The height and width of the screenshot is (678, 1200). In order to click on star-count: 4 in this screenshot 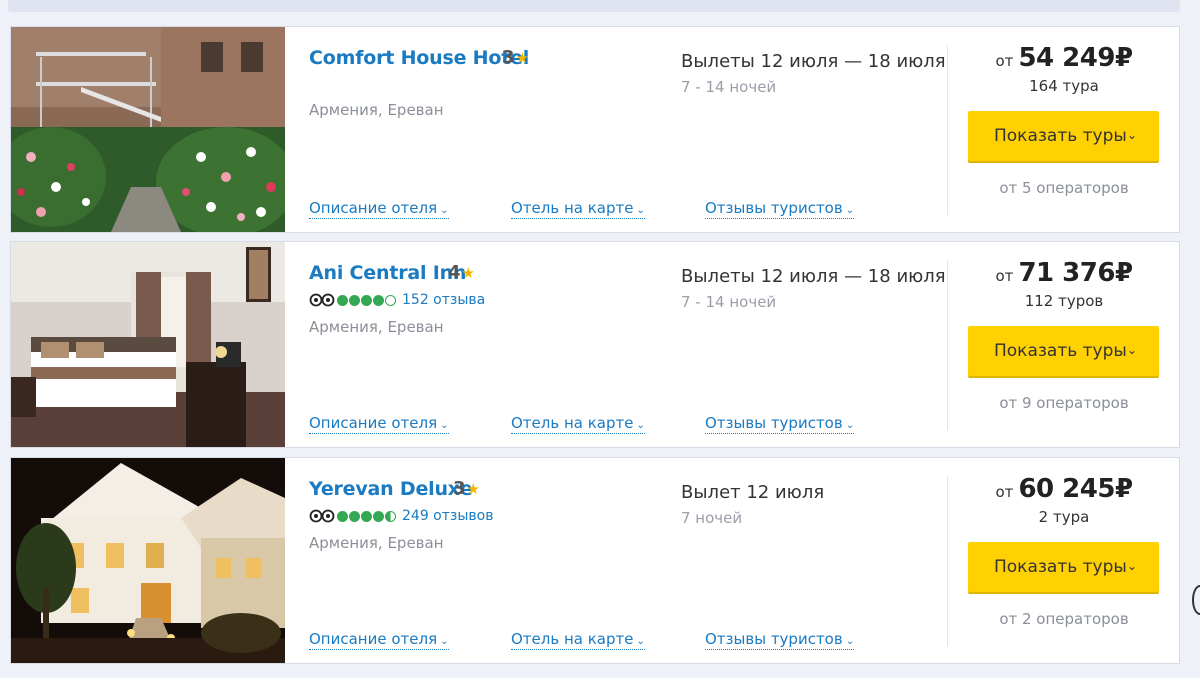, I will do `click(454, 272)`.